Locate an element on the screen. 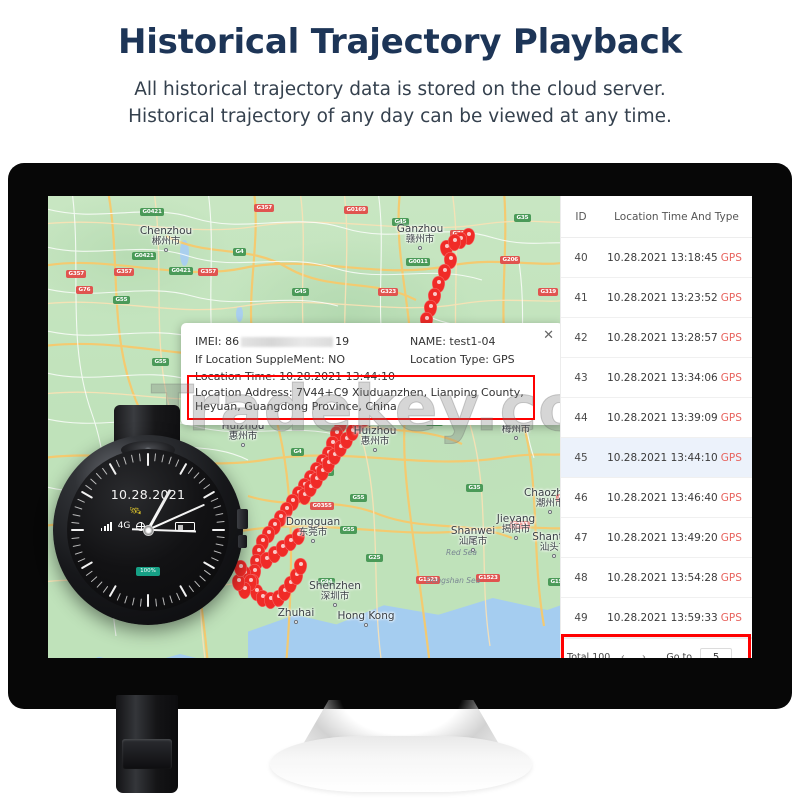 This screenshot has width=800, height=800. row-time-type: 10.28.2021 13:59:33 GPS is located at coordinates (676, 618).